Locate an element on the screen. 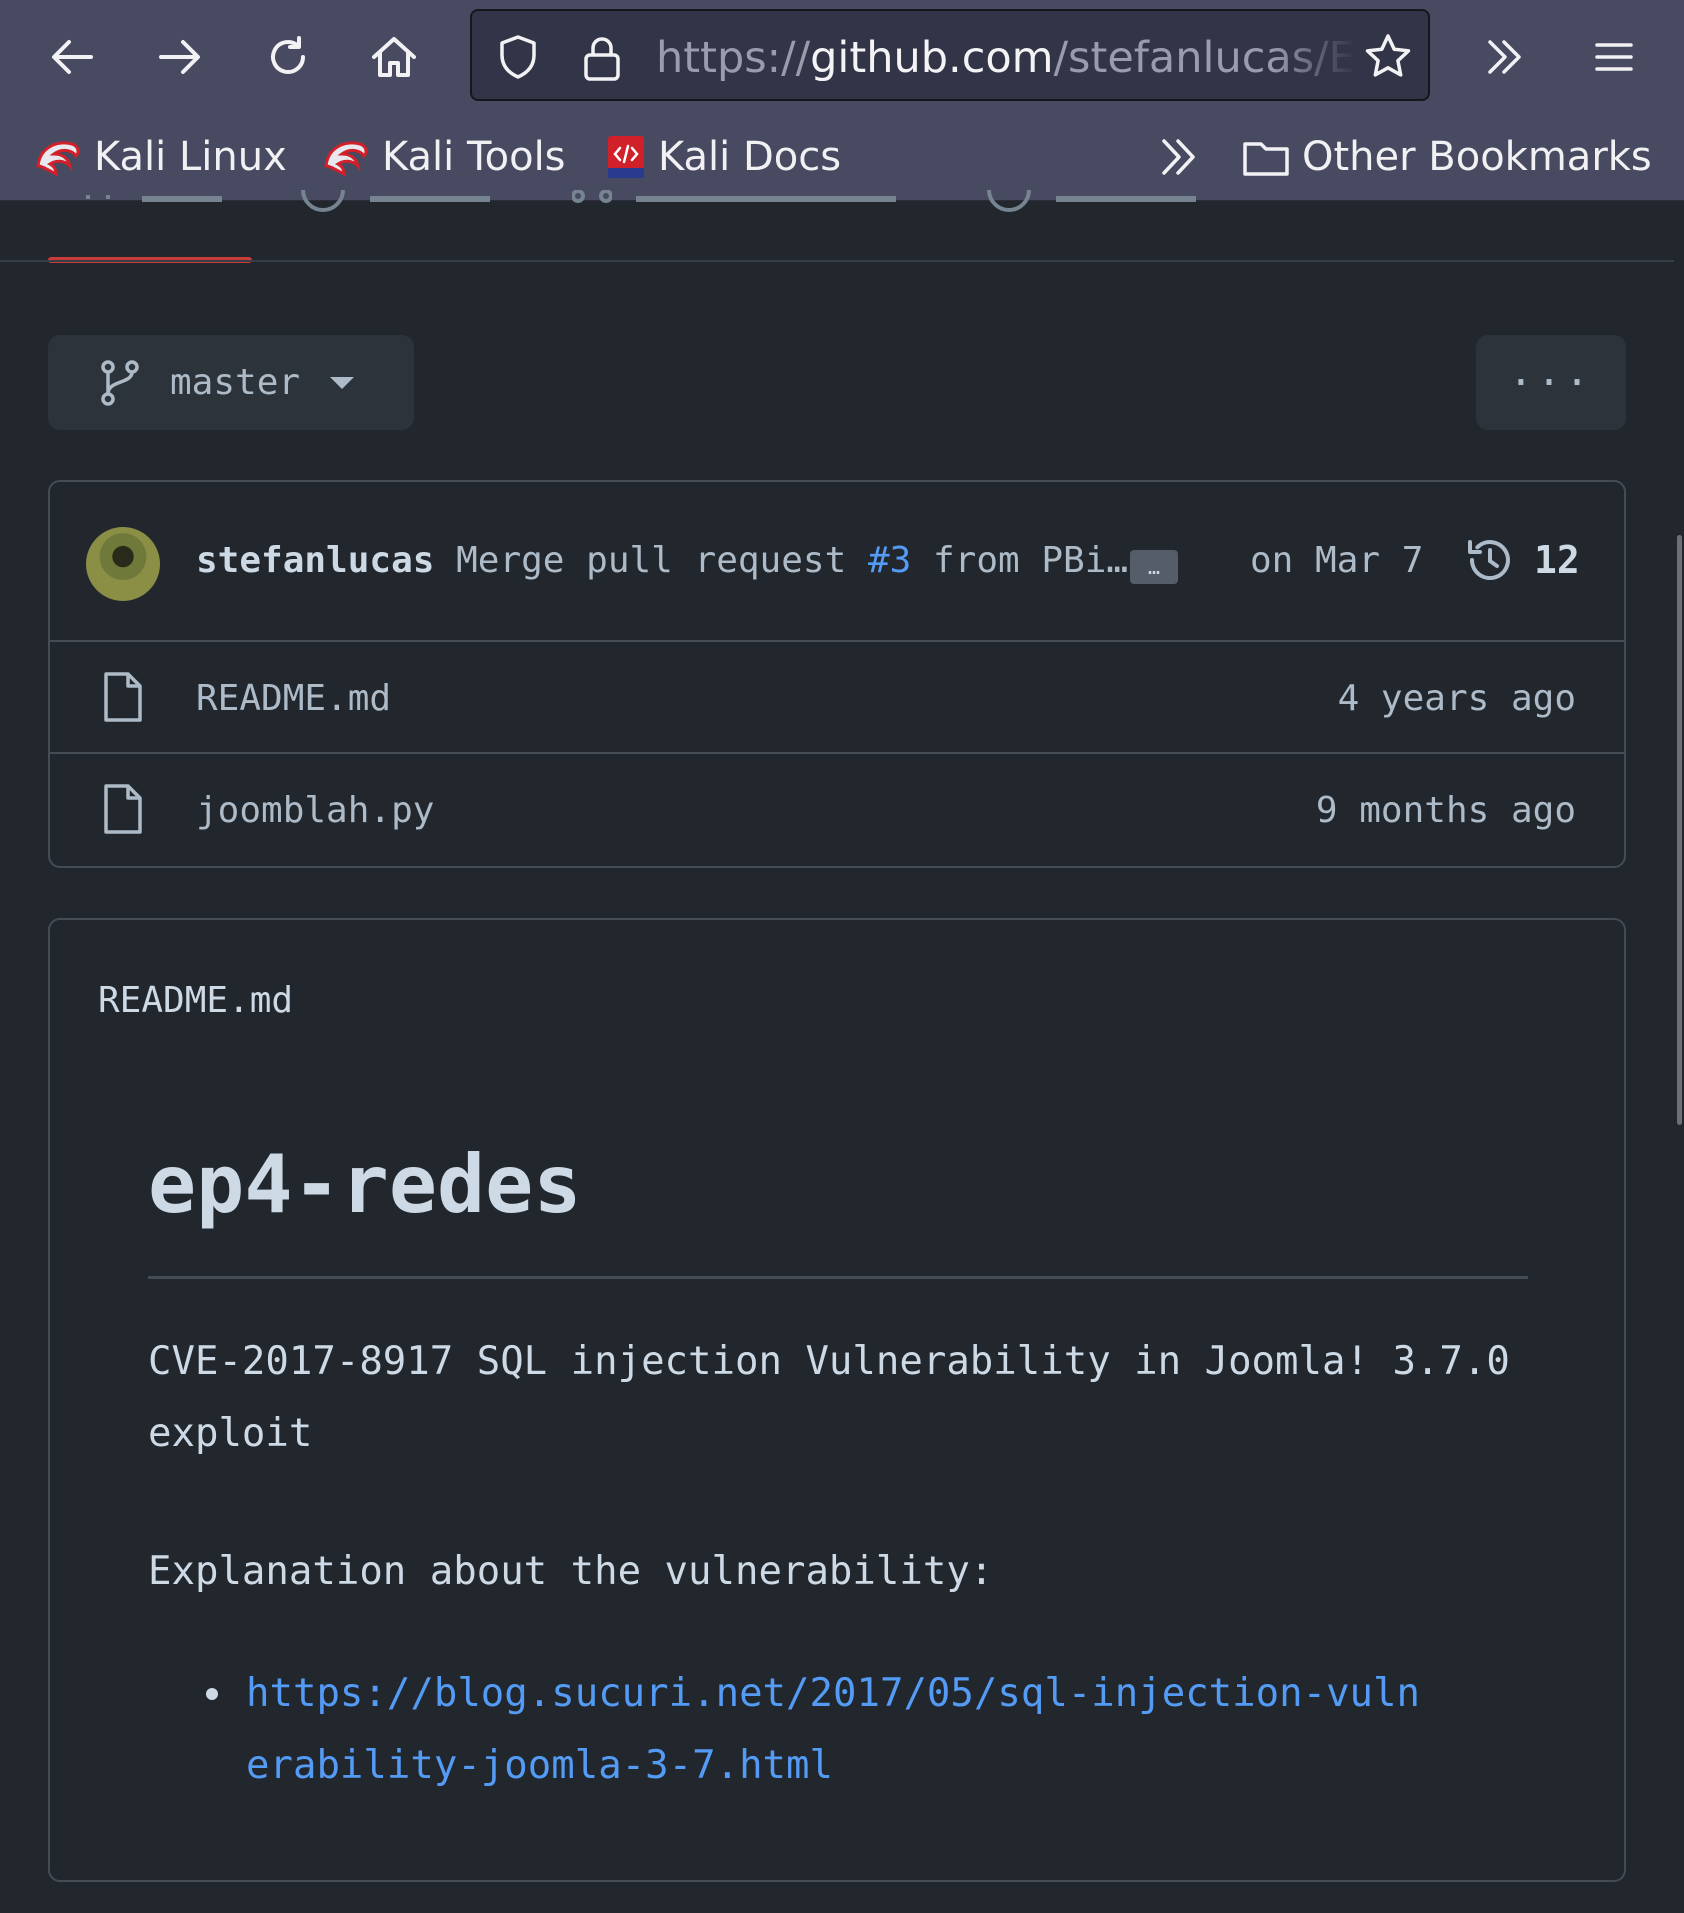 The width and height of the screenshot is (1684, 1913). bookmark-kali-tools: Kali Tools is located at coordinates (444, 157).